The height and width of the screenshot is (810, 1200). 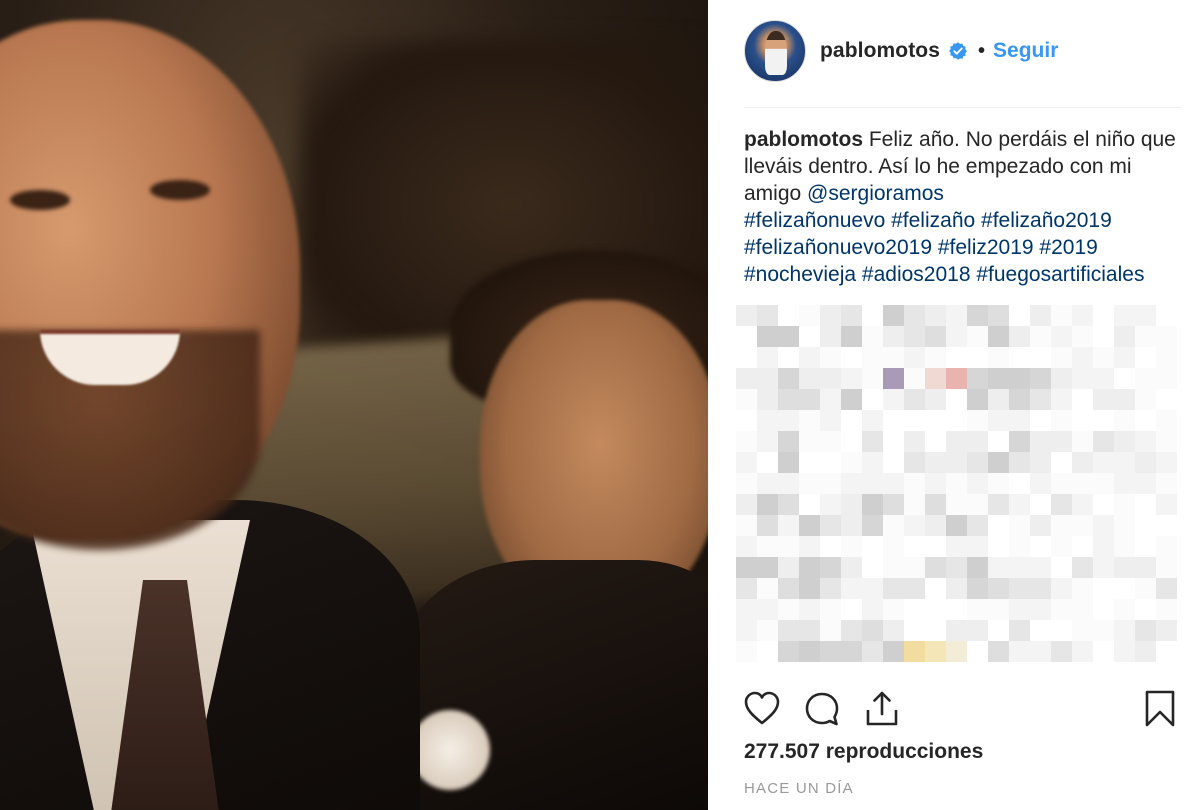 What do you see at coordinates (963, 107) in the screenshot?
I see `header-divider` at bounding box center [963, 107].